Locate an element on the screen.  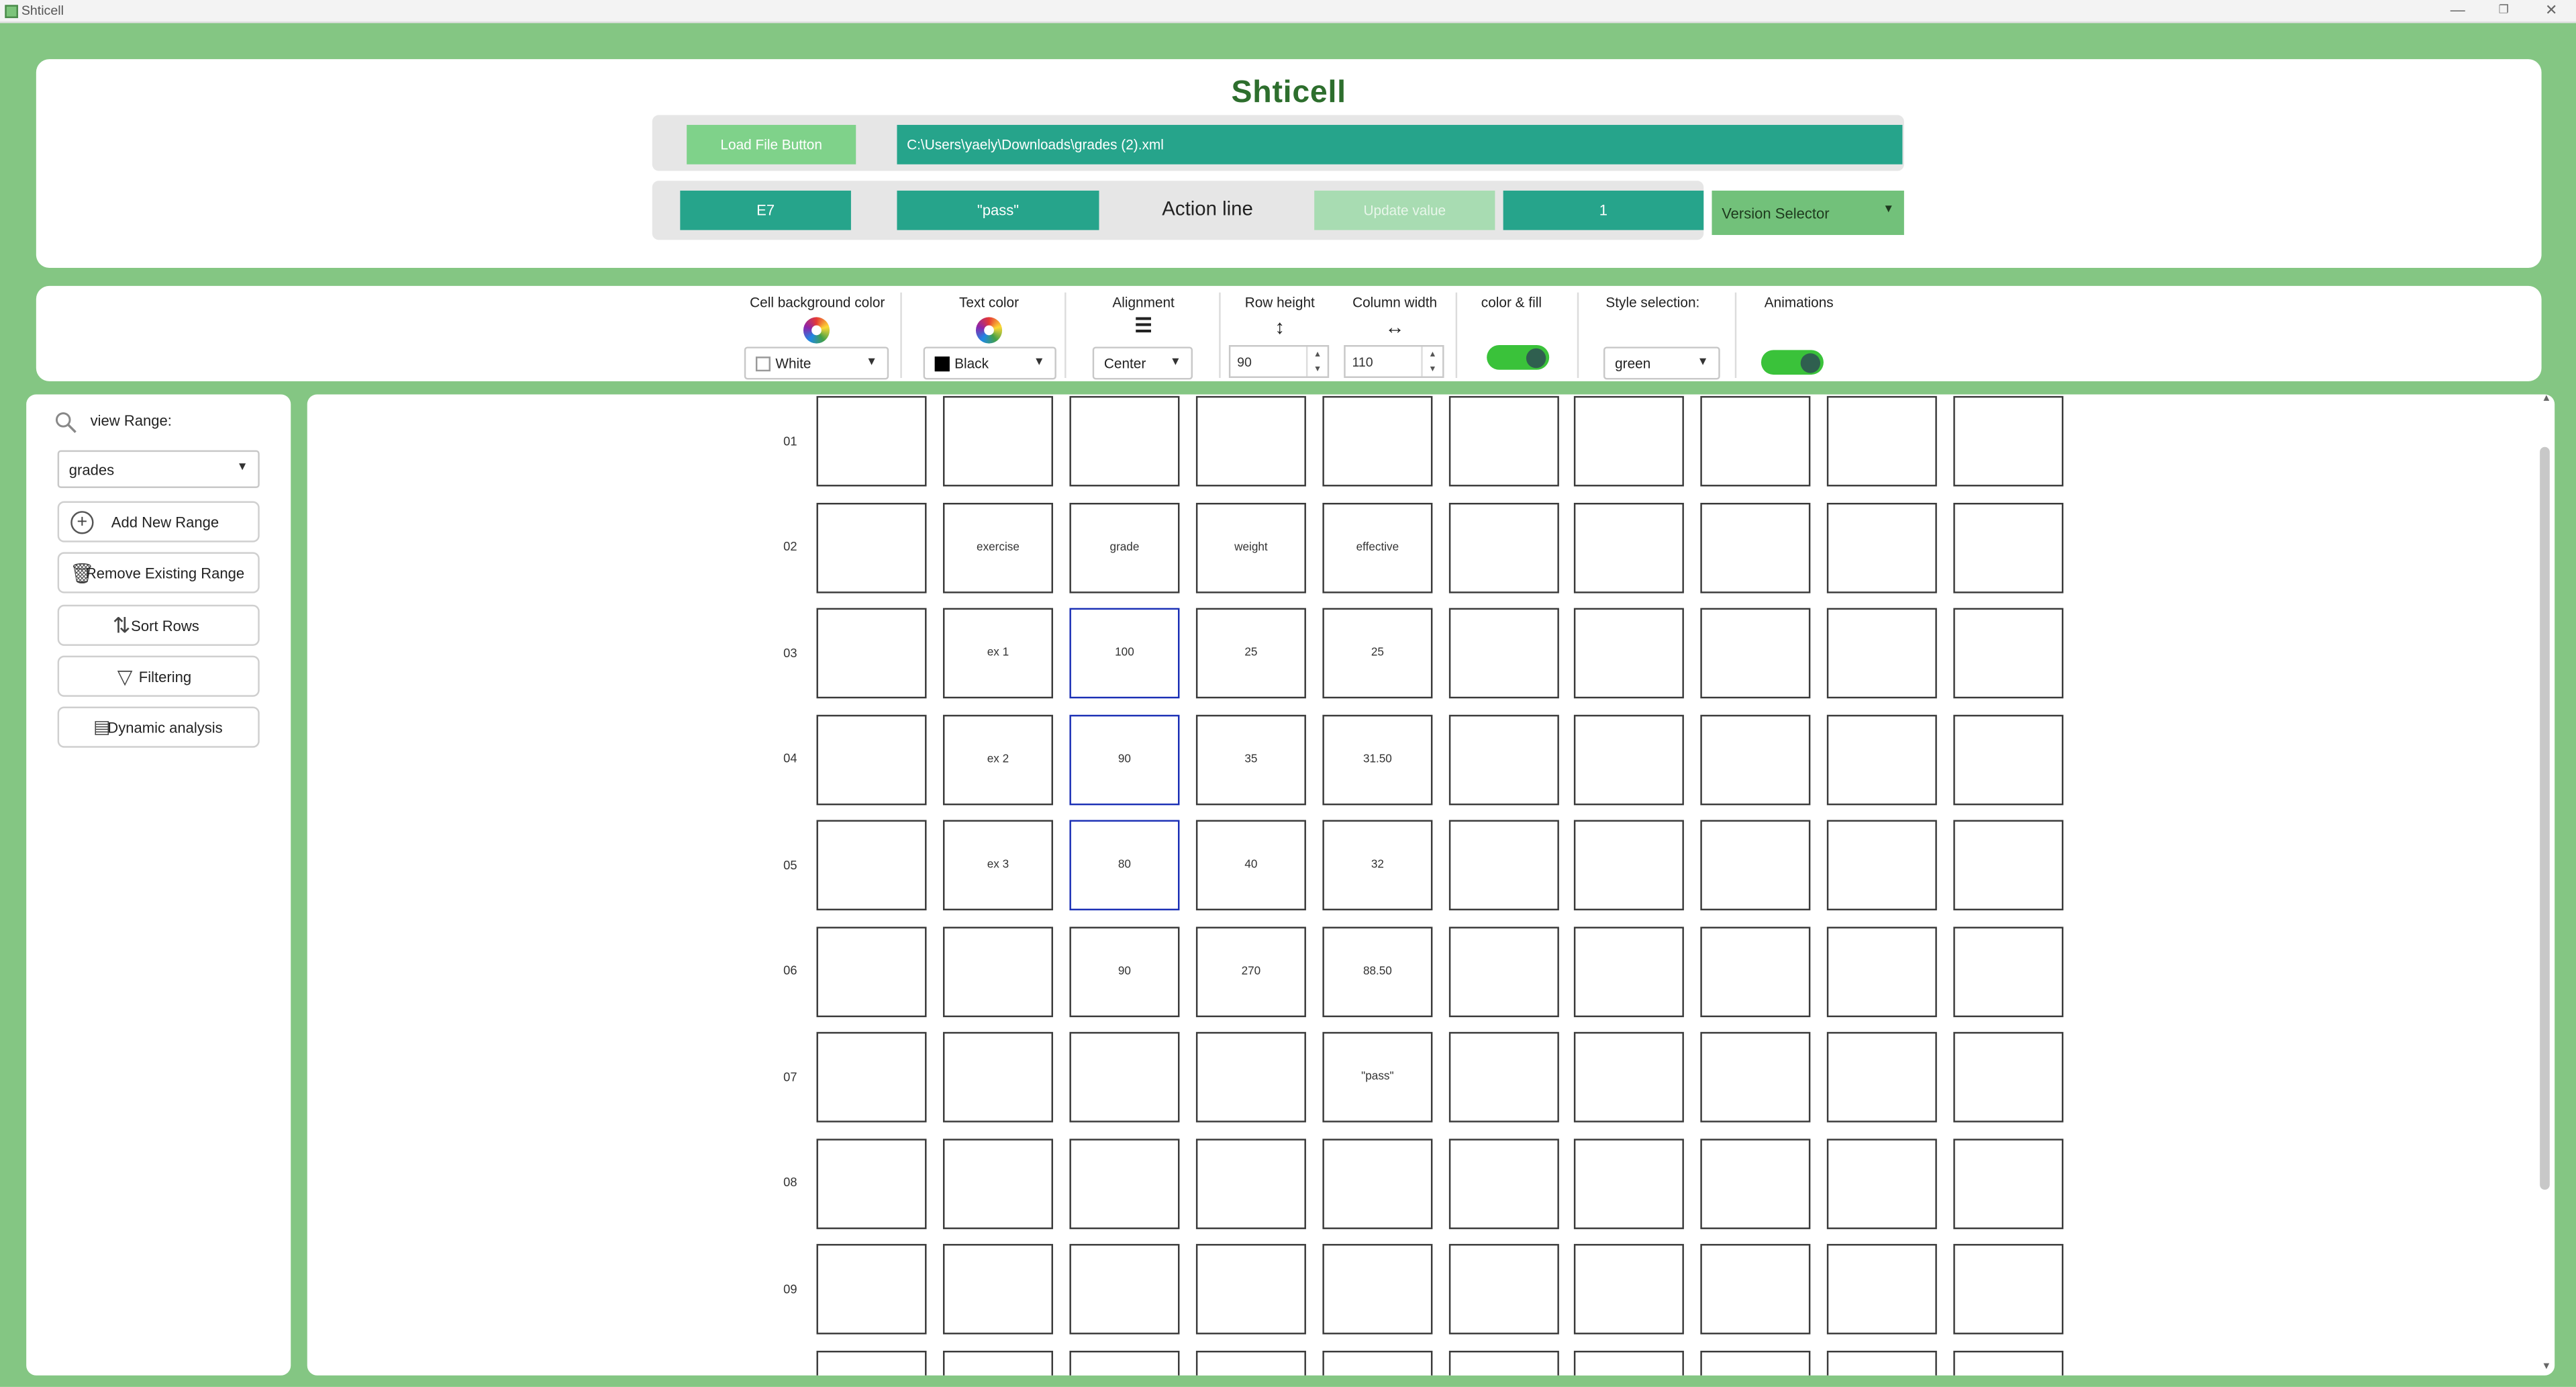
grid-cell: "pass" is located at coordinates (1377, 1077).